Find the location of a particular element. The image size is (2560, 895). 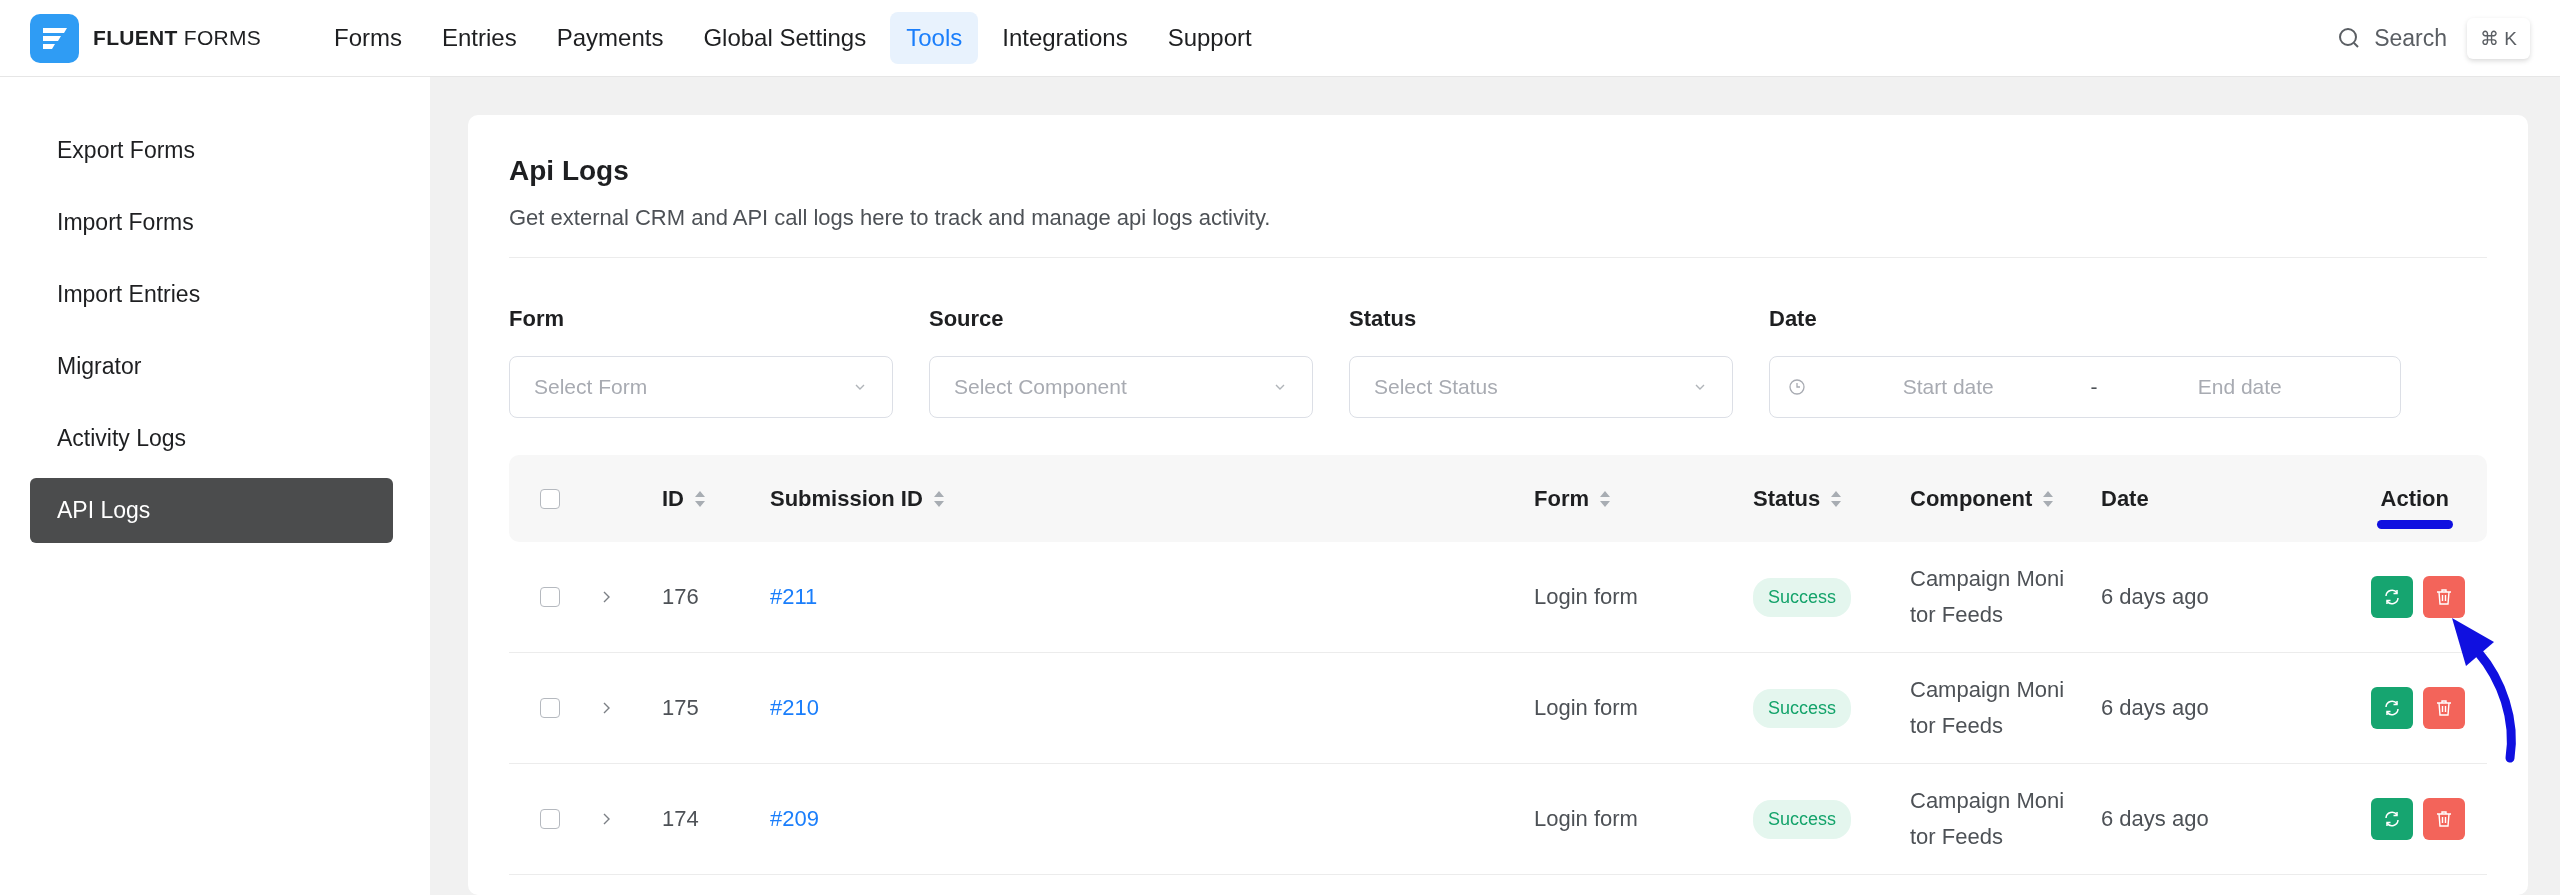

filter-label: Status is located at coordinates (1383, 319).